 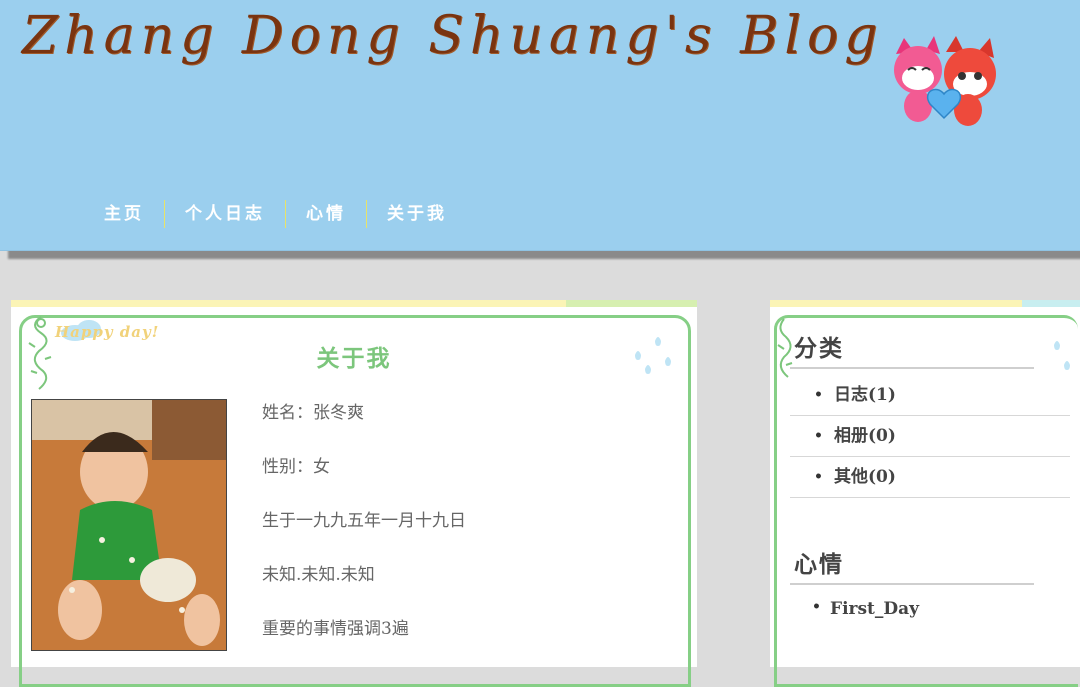 What do you see at coordinates (129, 525) in the screenshot?
I see `profile-photo` at bounding box center [129, 525].